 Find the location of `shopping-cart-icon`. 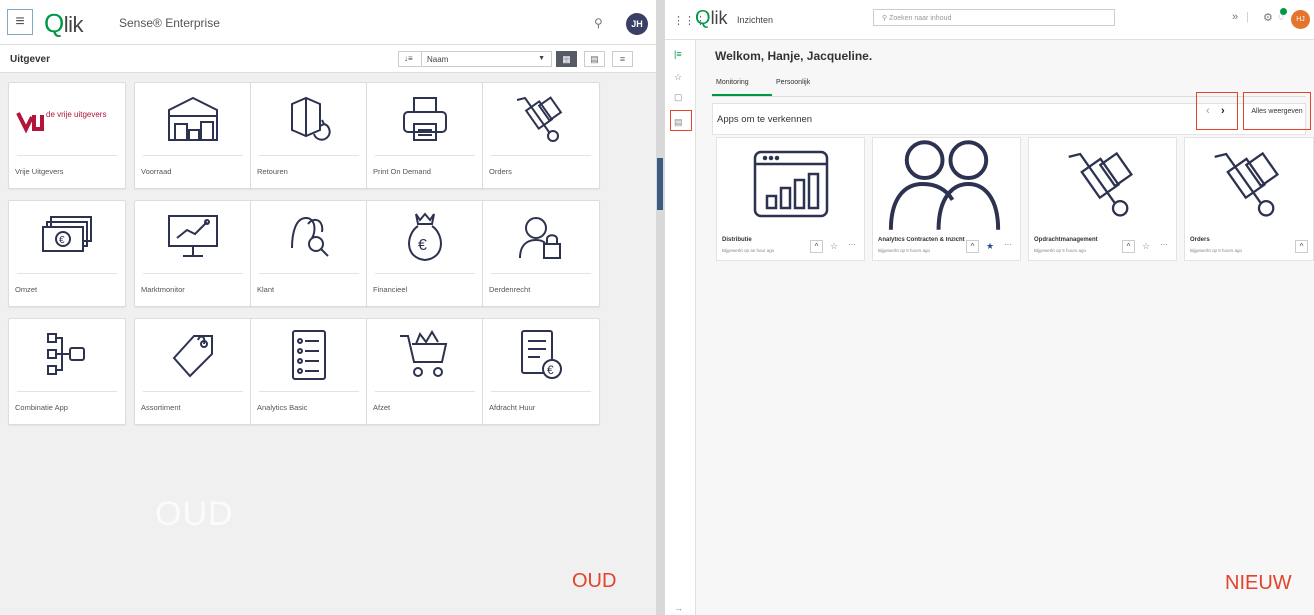

shopping-cart-icon is located at coordinates (425, 355).